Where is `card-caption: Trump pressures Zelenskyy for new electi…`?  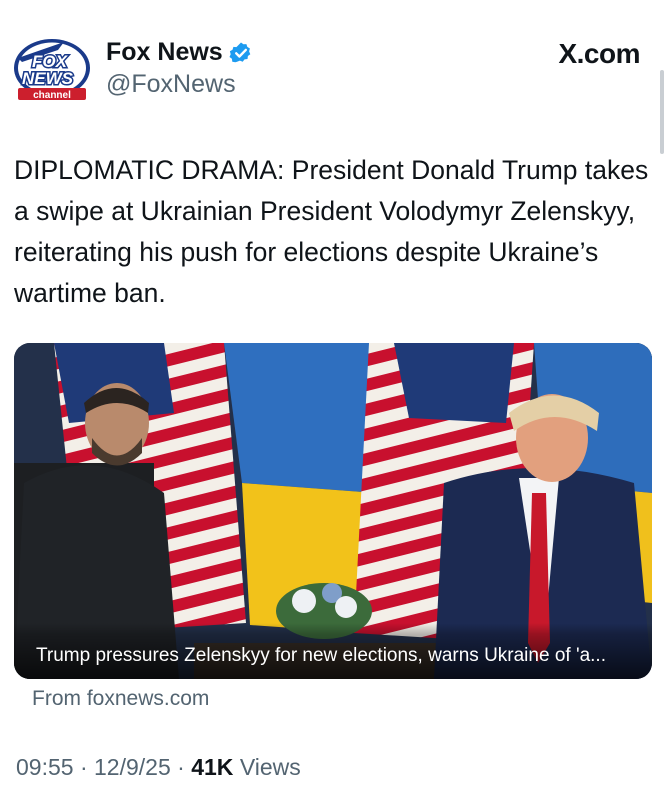
card-caption: Trump pressures Zelenskyy for new electi… is located at coordinates (321, 656).